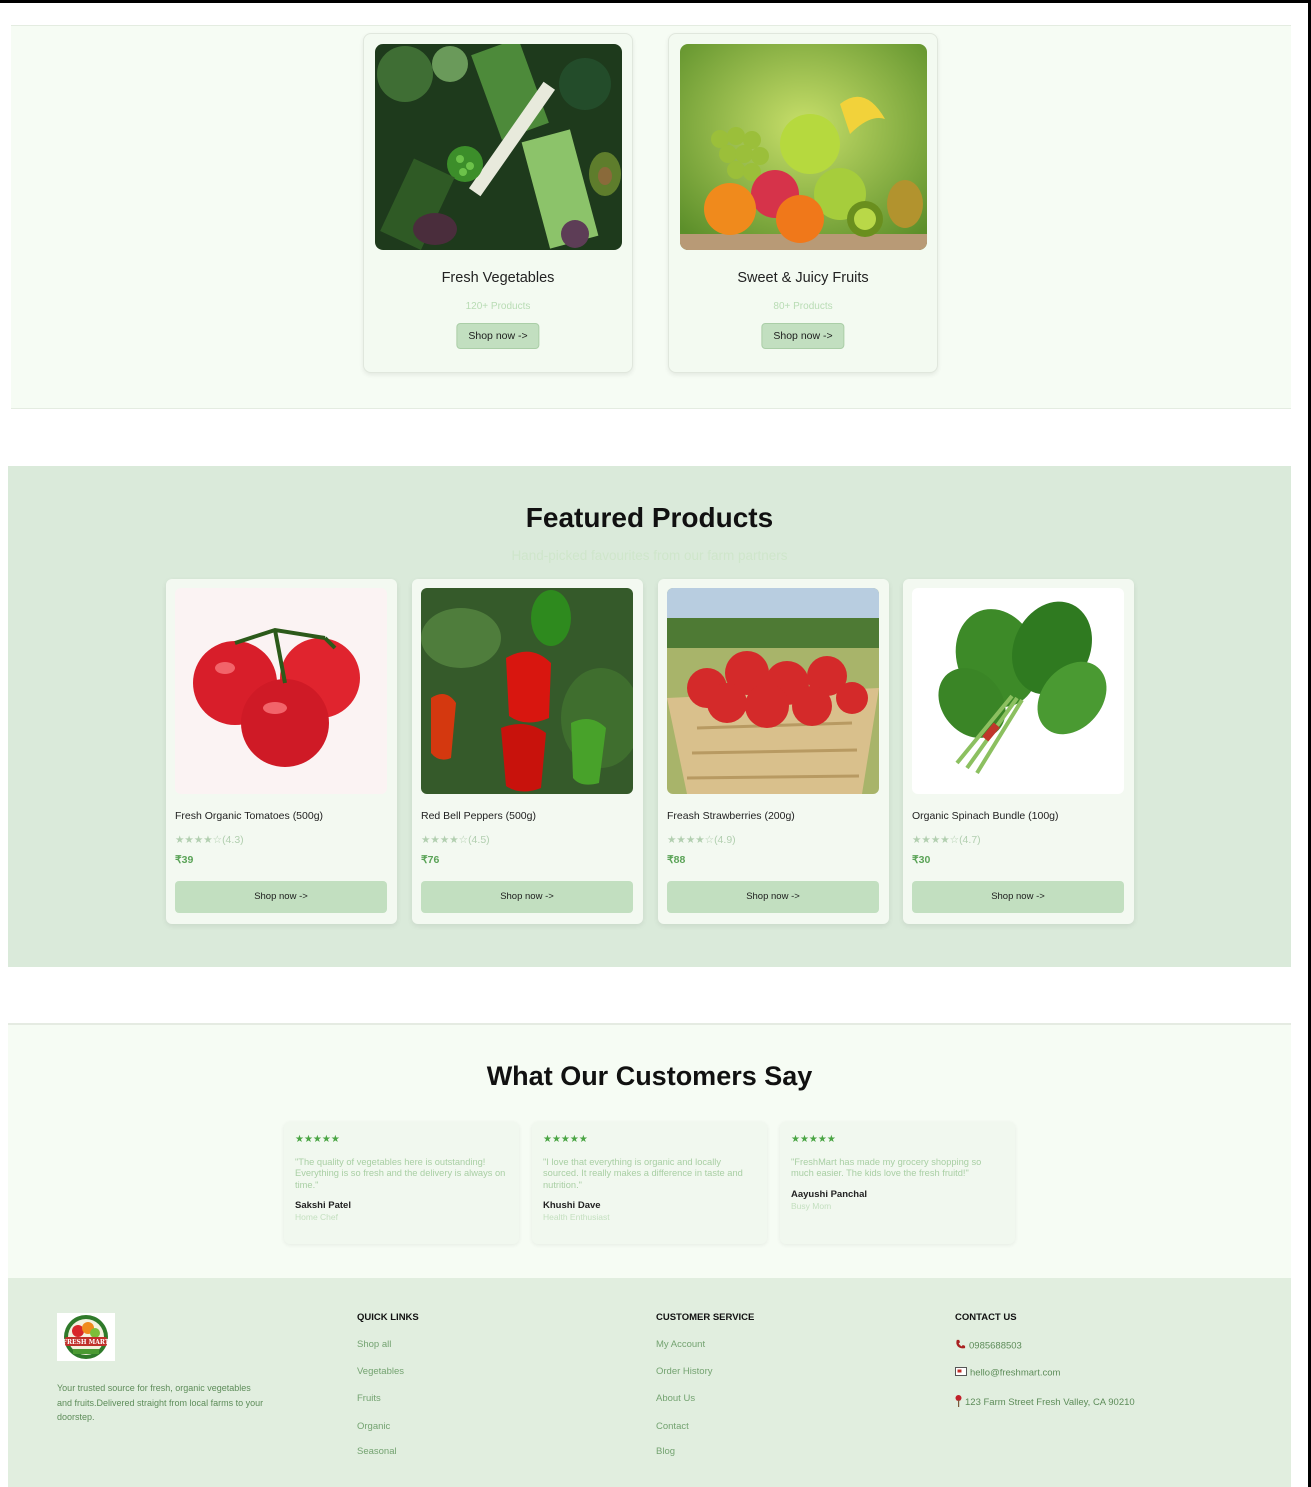 Image resolution: width=1311 pixels, height=1487 pixels. What do you see at coordinates (701, 840) in the screenshot?
I see `product-rating: ★★★★☆(4.9)` at bounding box center [701, 840].